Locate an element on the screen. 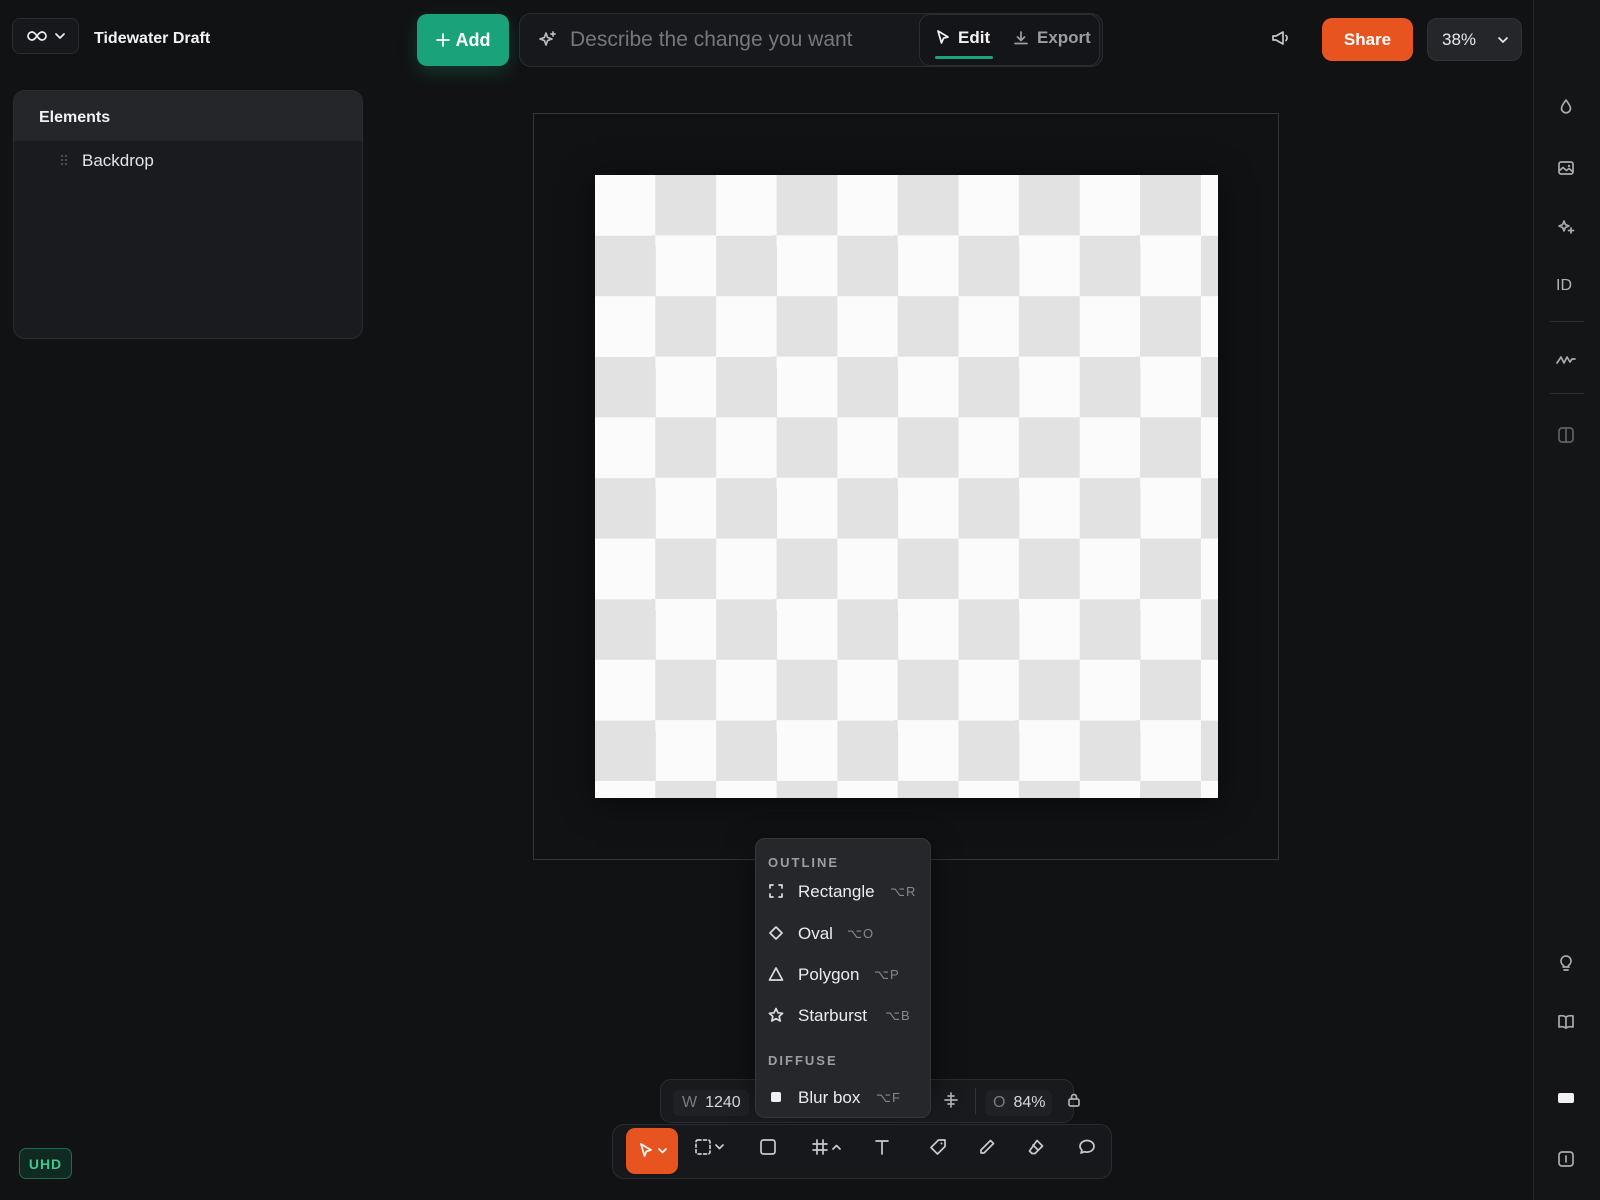 Image resolution: width=1600 pixels, height=1200 pixels. add-button: Add is located at coordinates (463, 40).